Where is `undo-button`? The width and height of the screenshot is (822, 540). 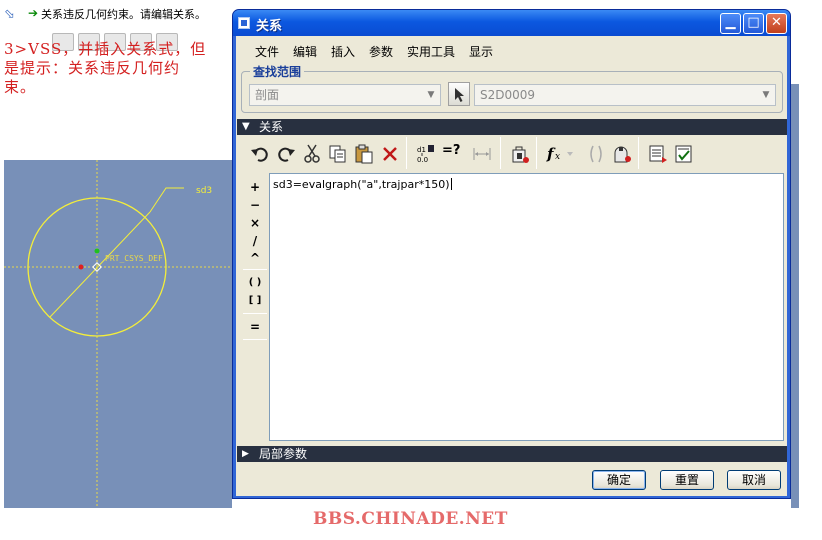
undo-button is located at coordinates (259, 153).